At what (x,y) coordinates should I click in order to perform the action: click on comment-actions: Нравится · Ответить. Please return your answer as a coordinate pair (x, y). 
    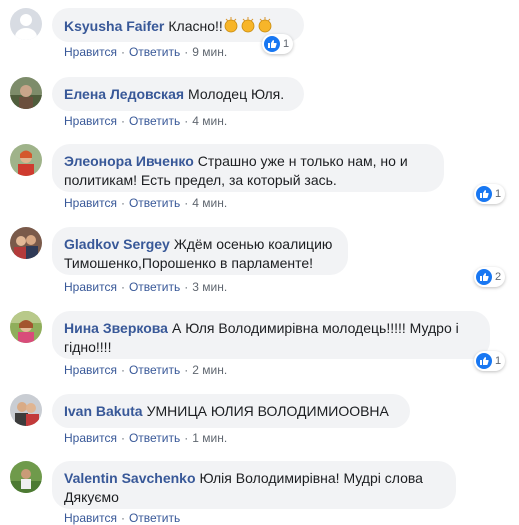
    Looking at the image, I should click on (122, 518).